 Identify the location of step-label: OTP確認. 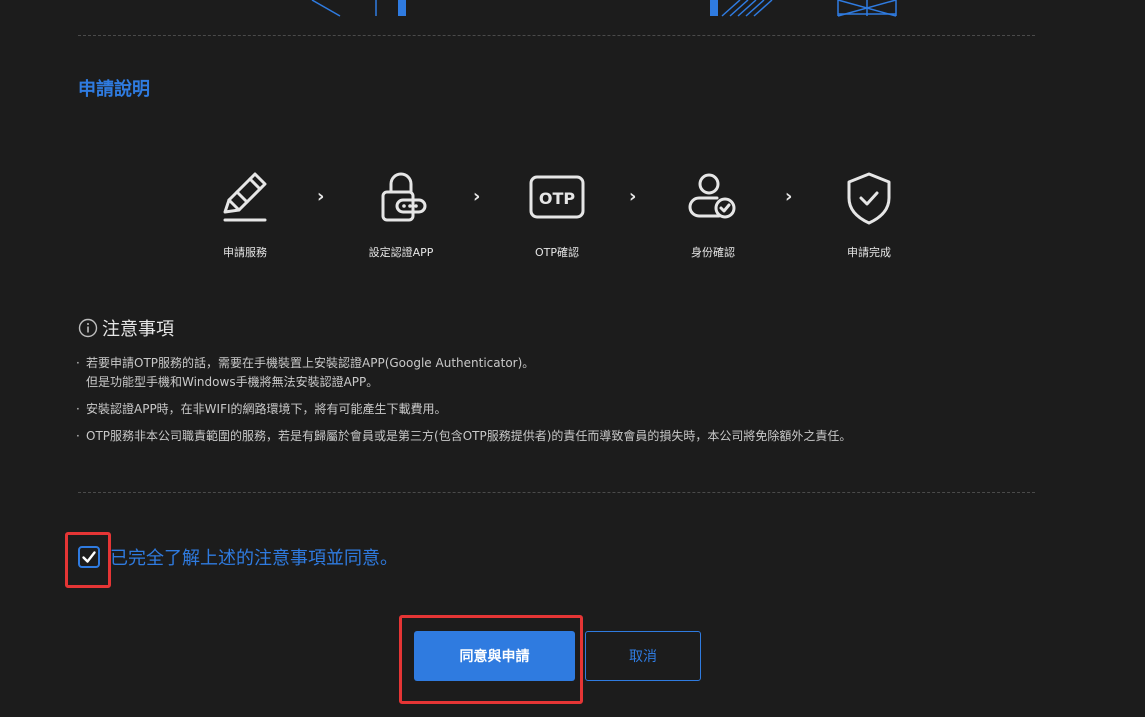
(556, 252).